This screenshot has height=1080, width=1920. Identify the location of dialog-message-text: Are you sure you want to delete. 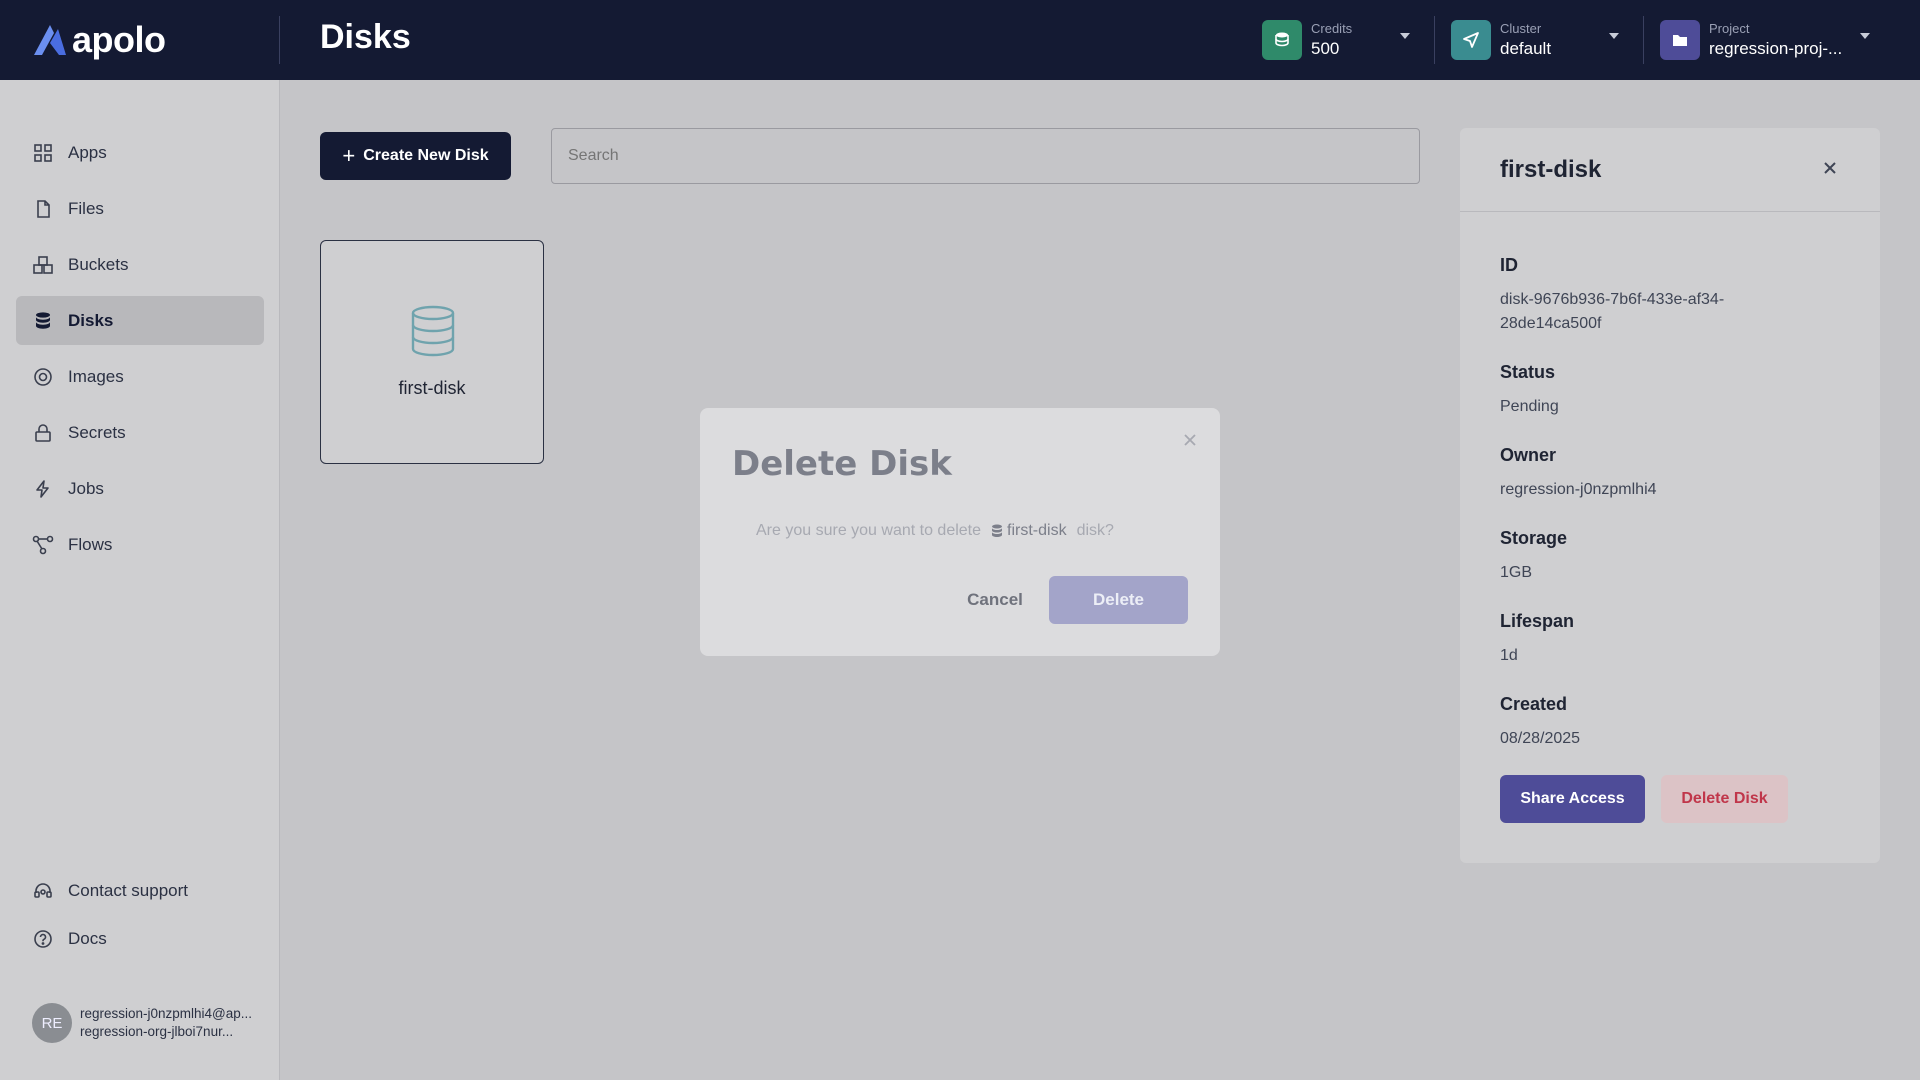
(869, 530).